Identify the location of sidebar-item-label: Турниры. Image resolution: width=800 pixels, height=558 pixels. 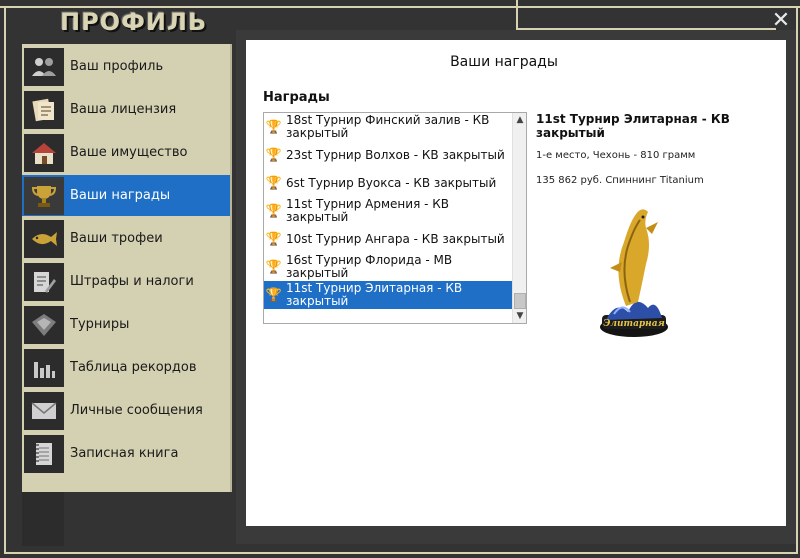
(100, 324).